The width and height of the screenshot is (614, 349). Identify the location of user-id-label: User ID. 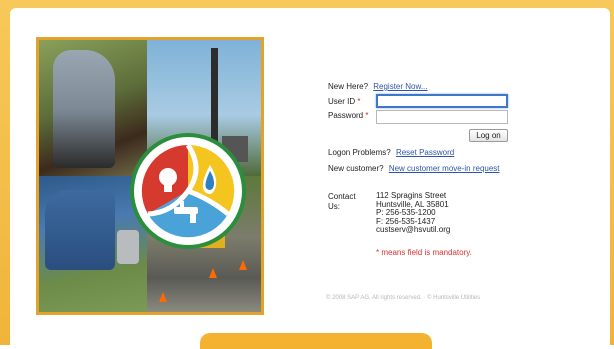
(342, 101).